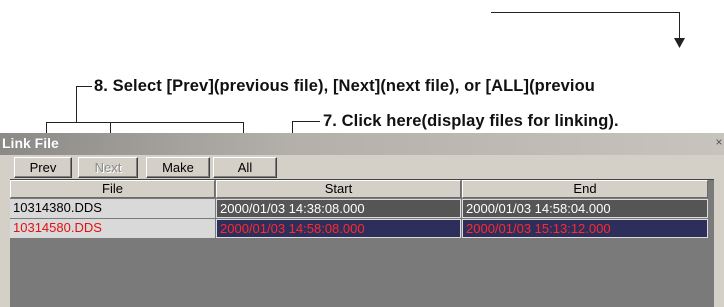  What do you see at coordinates (585, 12) in the screenshot?
I see `callout-line-top` at bounding box center [585, 12].